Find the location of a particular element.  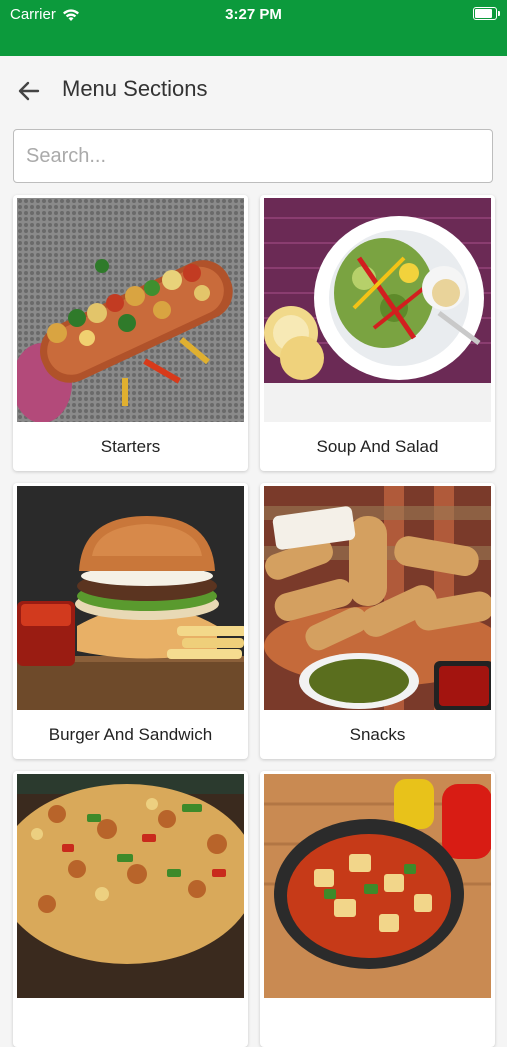

menu-card-label: Soup And Salad is located at coordinates (377, 446).